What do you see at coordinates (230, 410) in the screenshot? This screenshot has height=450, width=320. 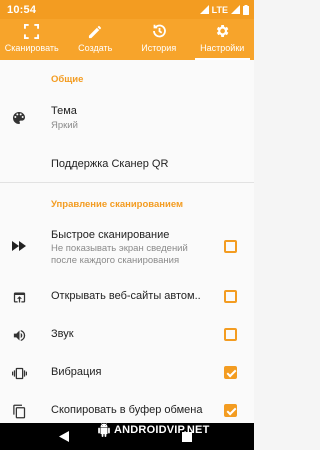 I see `copy-clipboard-checkbox` at bounding box center [230, 410].